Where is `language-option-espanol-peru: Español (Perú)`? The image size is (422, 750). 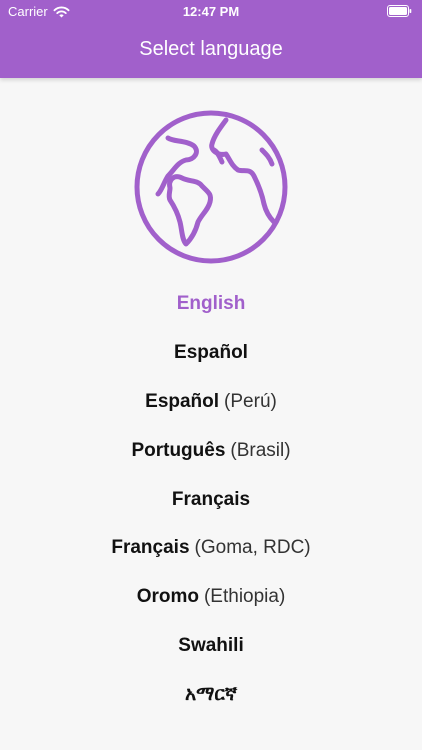 language-option-espanol-peru: Español (Perú) is located at coordinates (211, 402).